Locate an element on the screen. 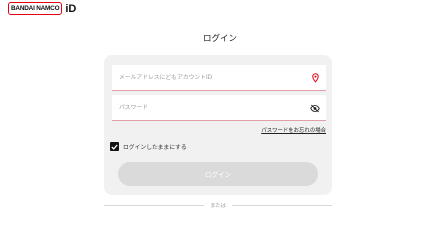  email-input is located at coordinates (209, 78).